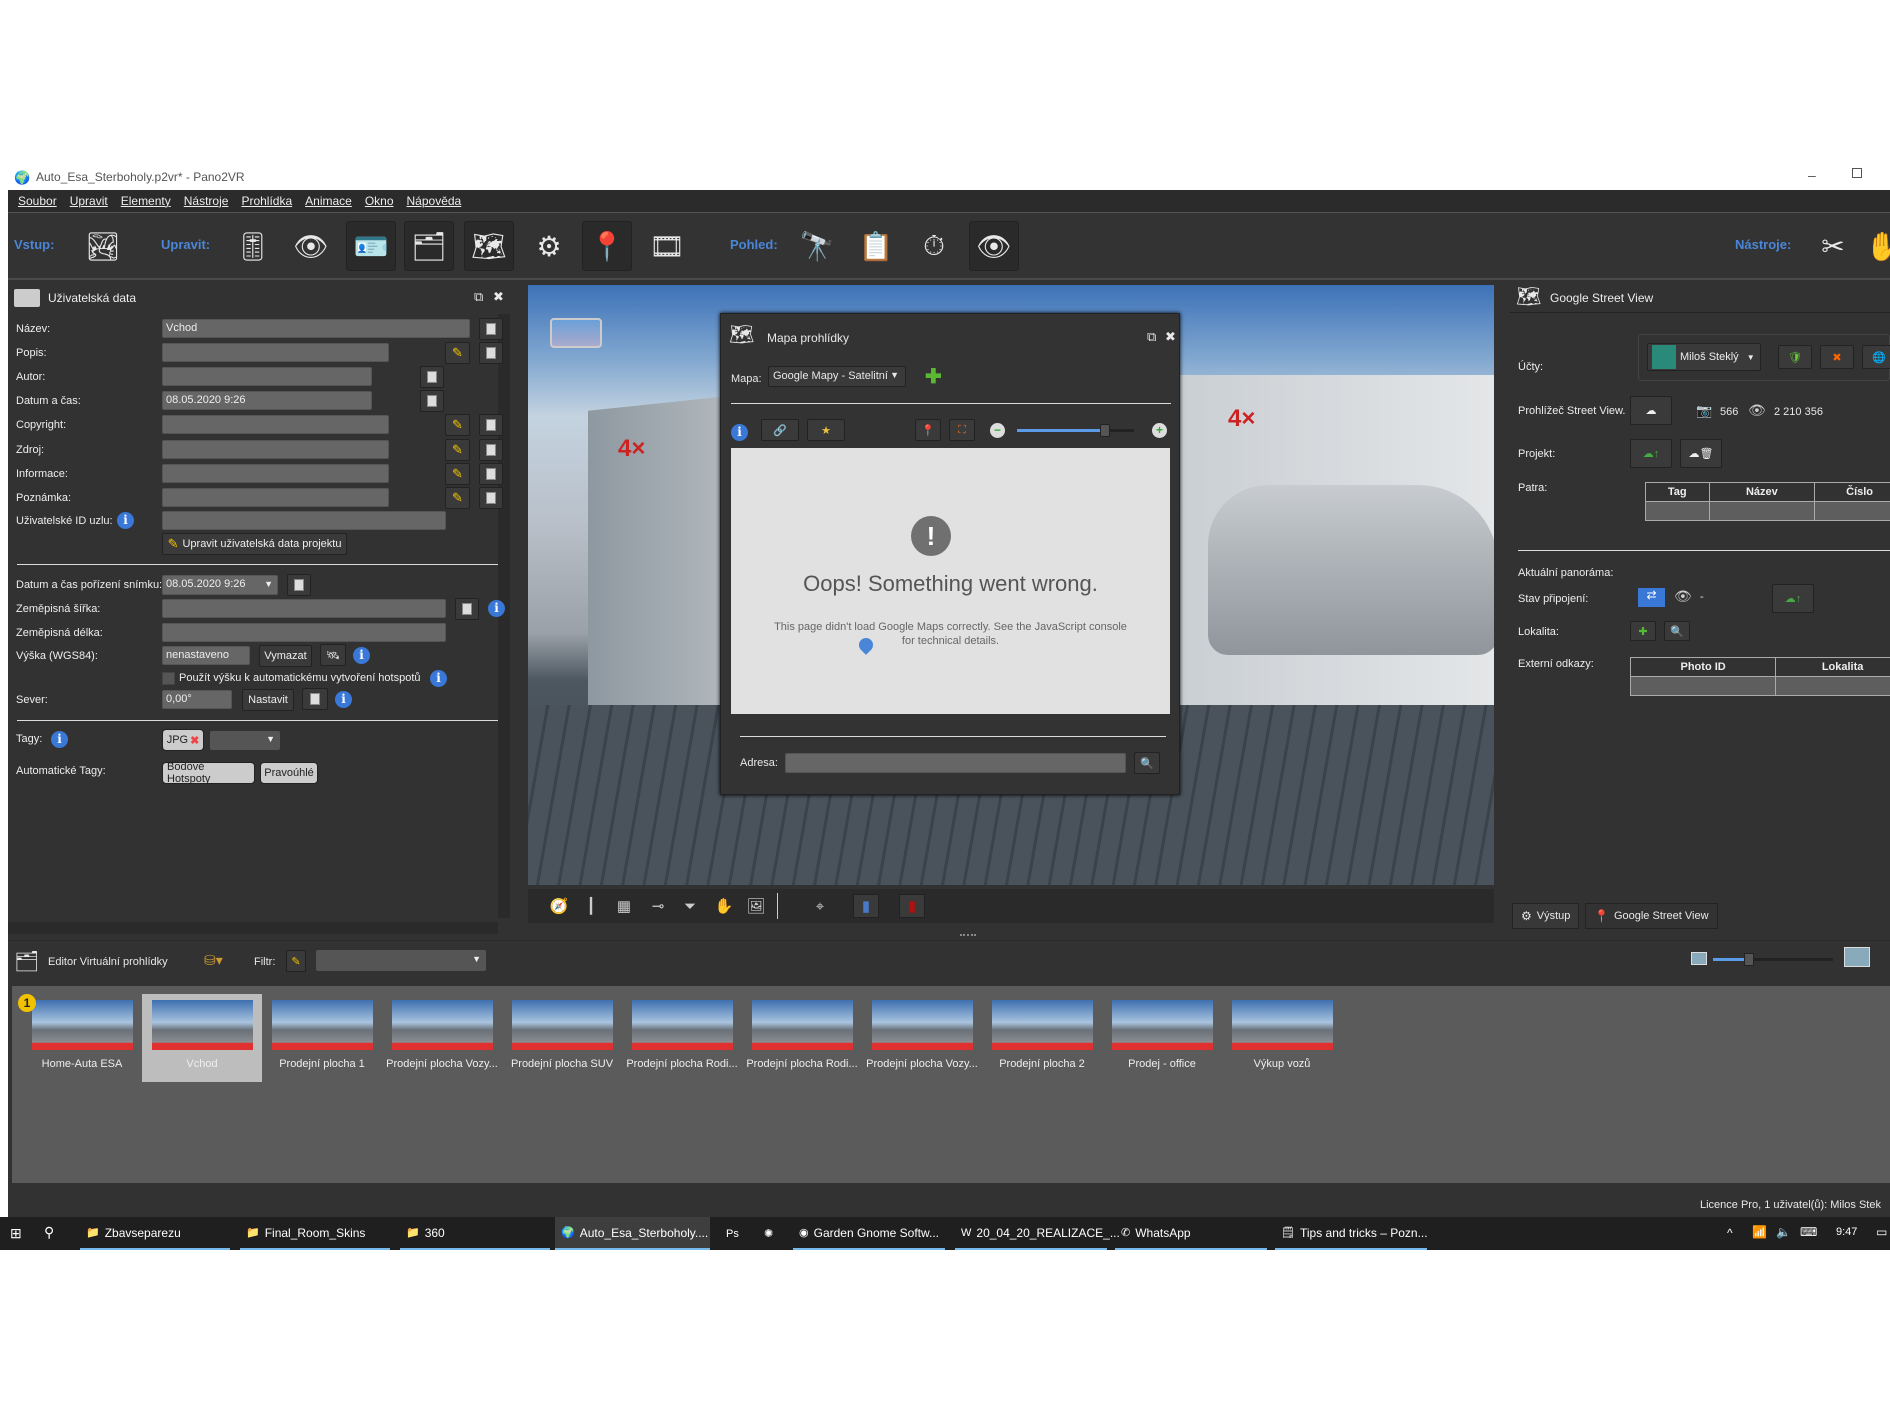 This screenshot has height=1417, width=1890. Describe the element at coordinates (780, 430) in the screenshot. I see `link-button: 🔗` at that location.